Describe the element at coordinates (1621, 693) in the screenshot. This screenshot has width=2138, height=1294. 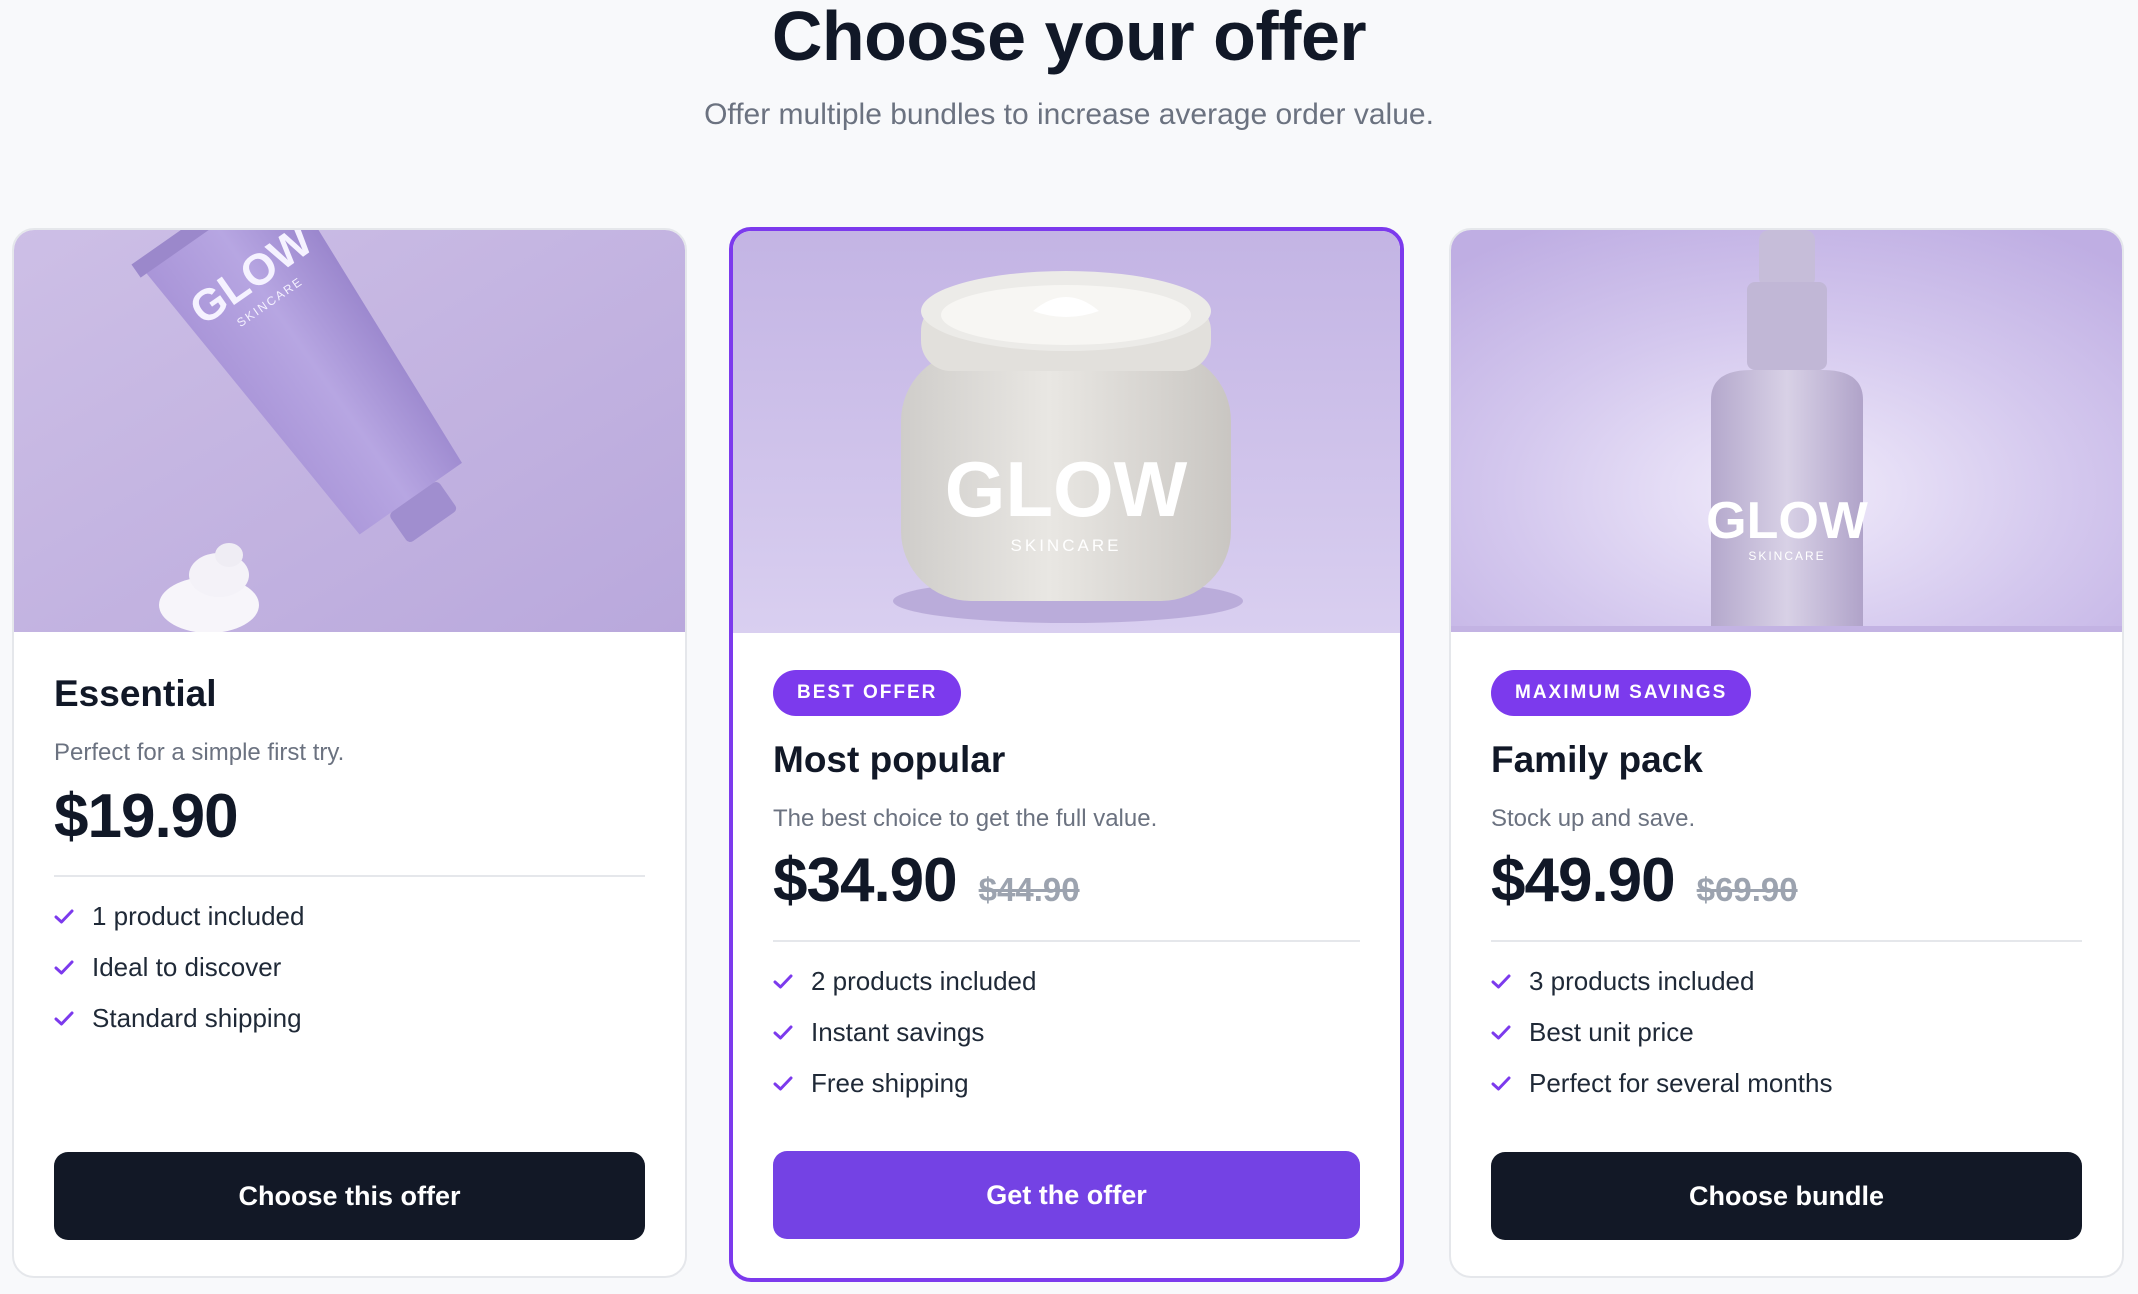
I see `maximum-savings-badge: MAXIMUM SAVINGS` at that location.